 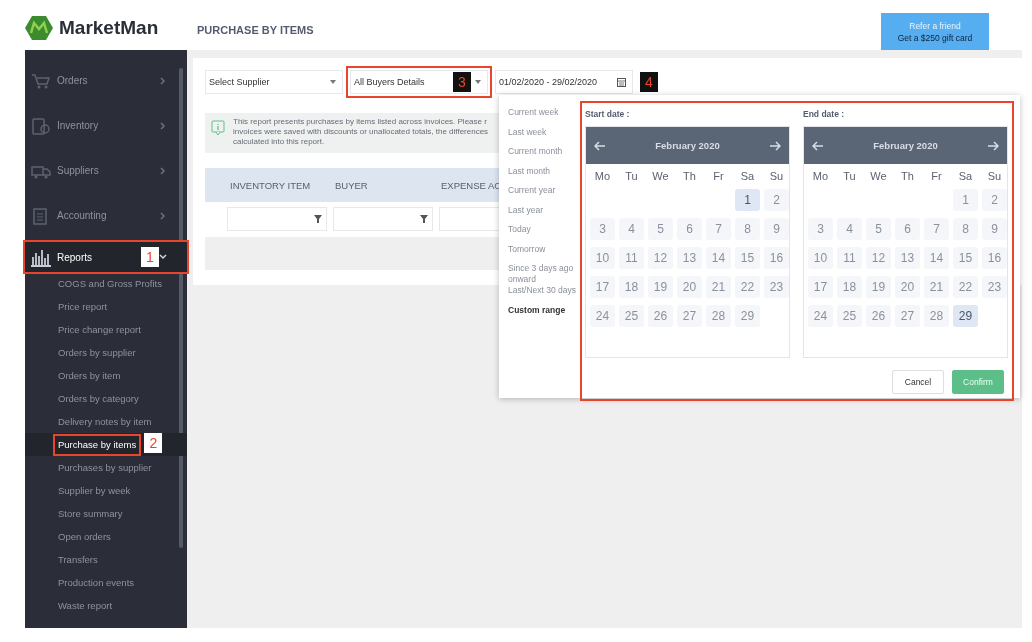 What do you see at coordinates (544, 274) in the screenshot?
I see `range-option: Since 3 days ago onward` at bounding box center [544, 274].